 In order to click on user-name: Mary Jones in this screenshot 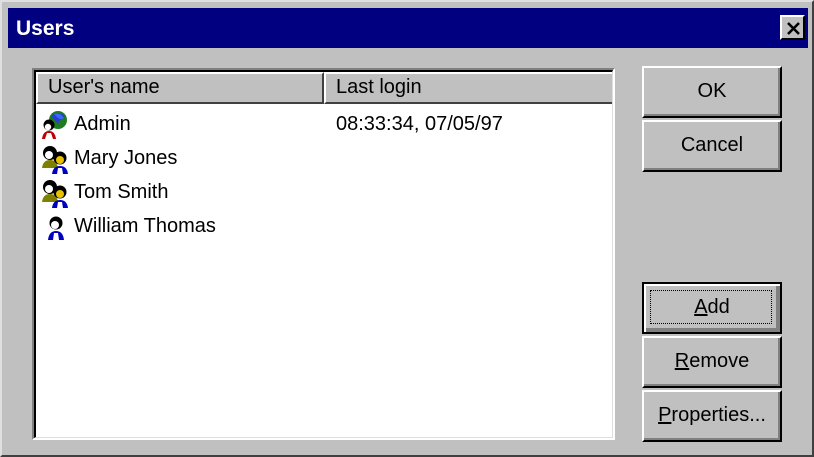, I will do `click(126, 158)`.